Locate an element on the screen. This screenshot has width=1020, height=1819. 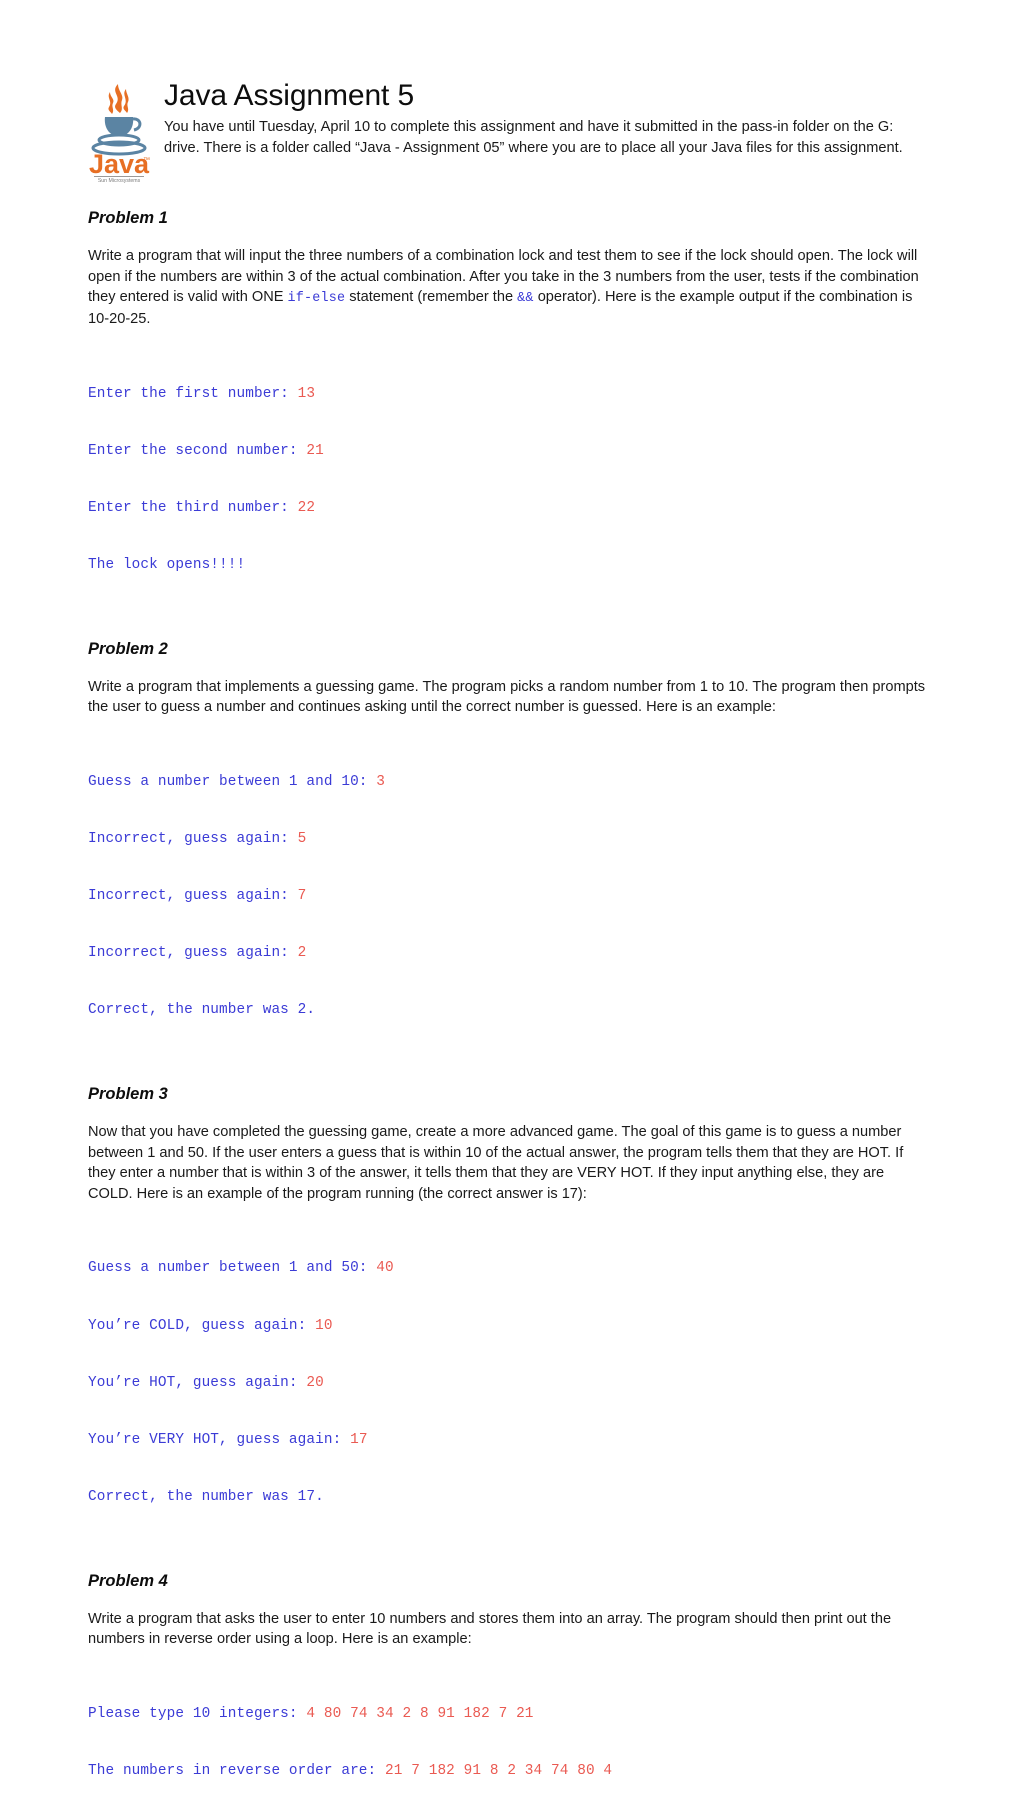
console-line: The lock opens!!!! is located at coordinates (510, 565).